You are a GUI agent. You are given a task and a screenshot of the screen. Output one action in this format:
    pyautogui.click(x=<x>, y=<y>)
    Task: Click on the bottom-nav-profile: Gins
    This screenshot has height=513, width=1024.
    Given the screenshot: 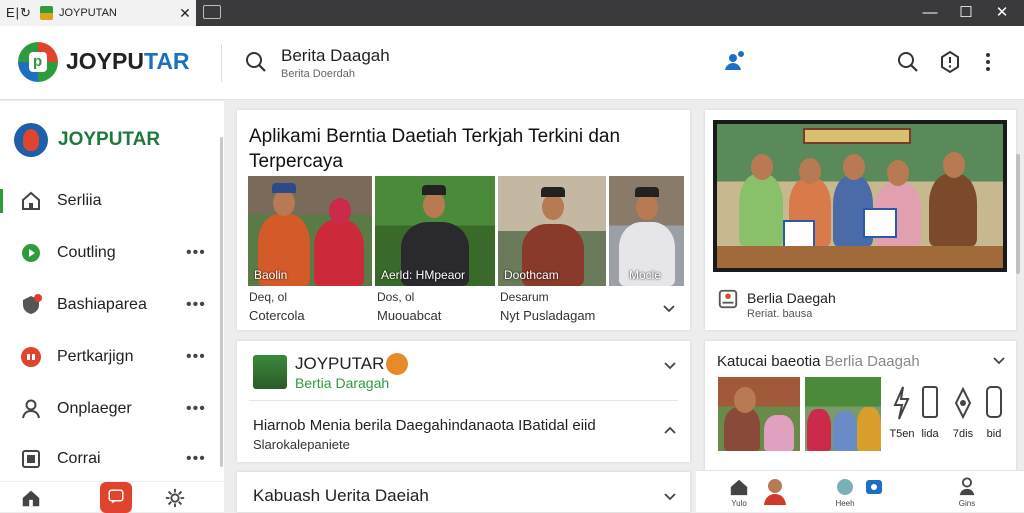 What is the action you would take?
    pyautogui.click(x=967, y=492)
    